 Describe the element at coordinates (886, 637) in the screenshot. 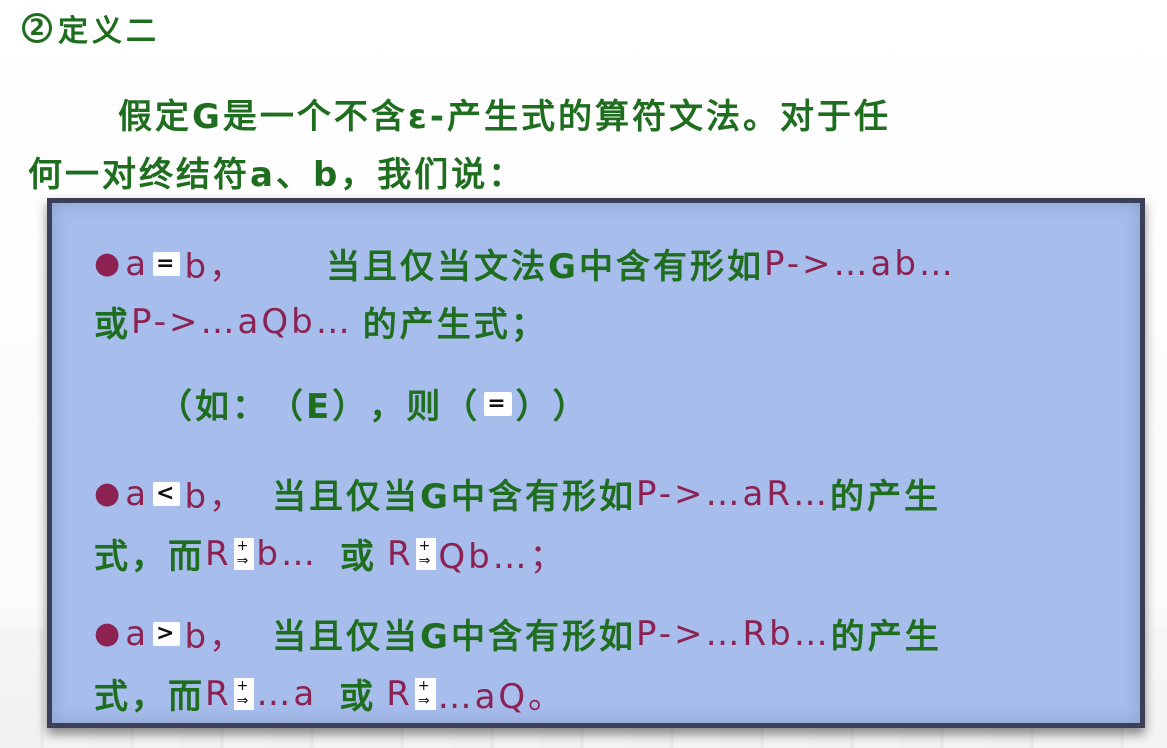

I see `rule-gt-tail: 的产生` at that location.